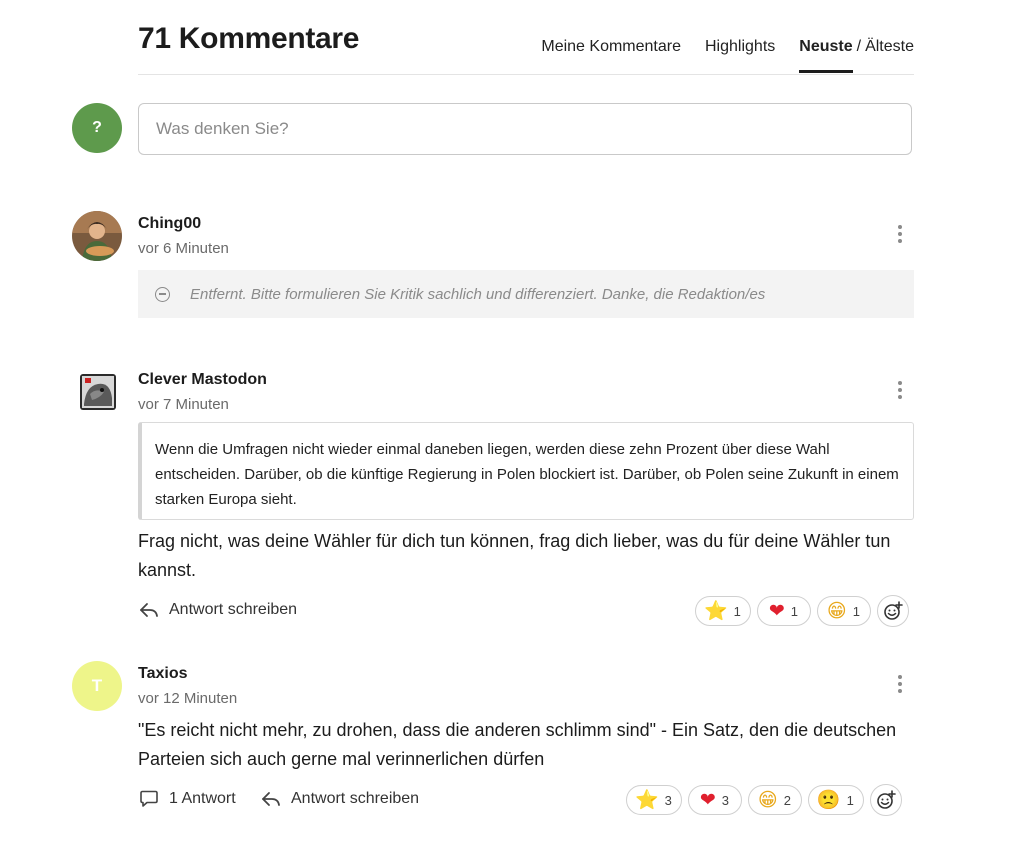 This screenshot has width=1024, height=842. Describe the element at coordinates (169, 224) in the screenshot. I see `comment-author: Ching00` at that location.